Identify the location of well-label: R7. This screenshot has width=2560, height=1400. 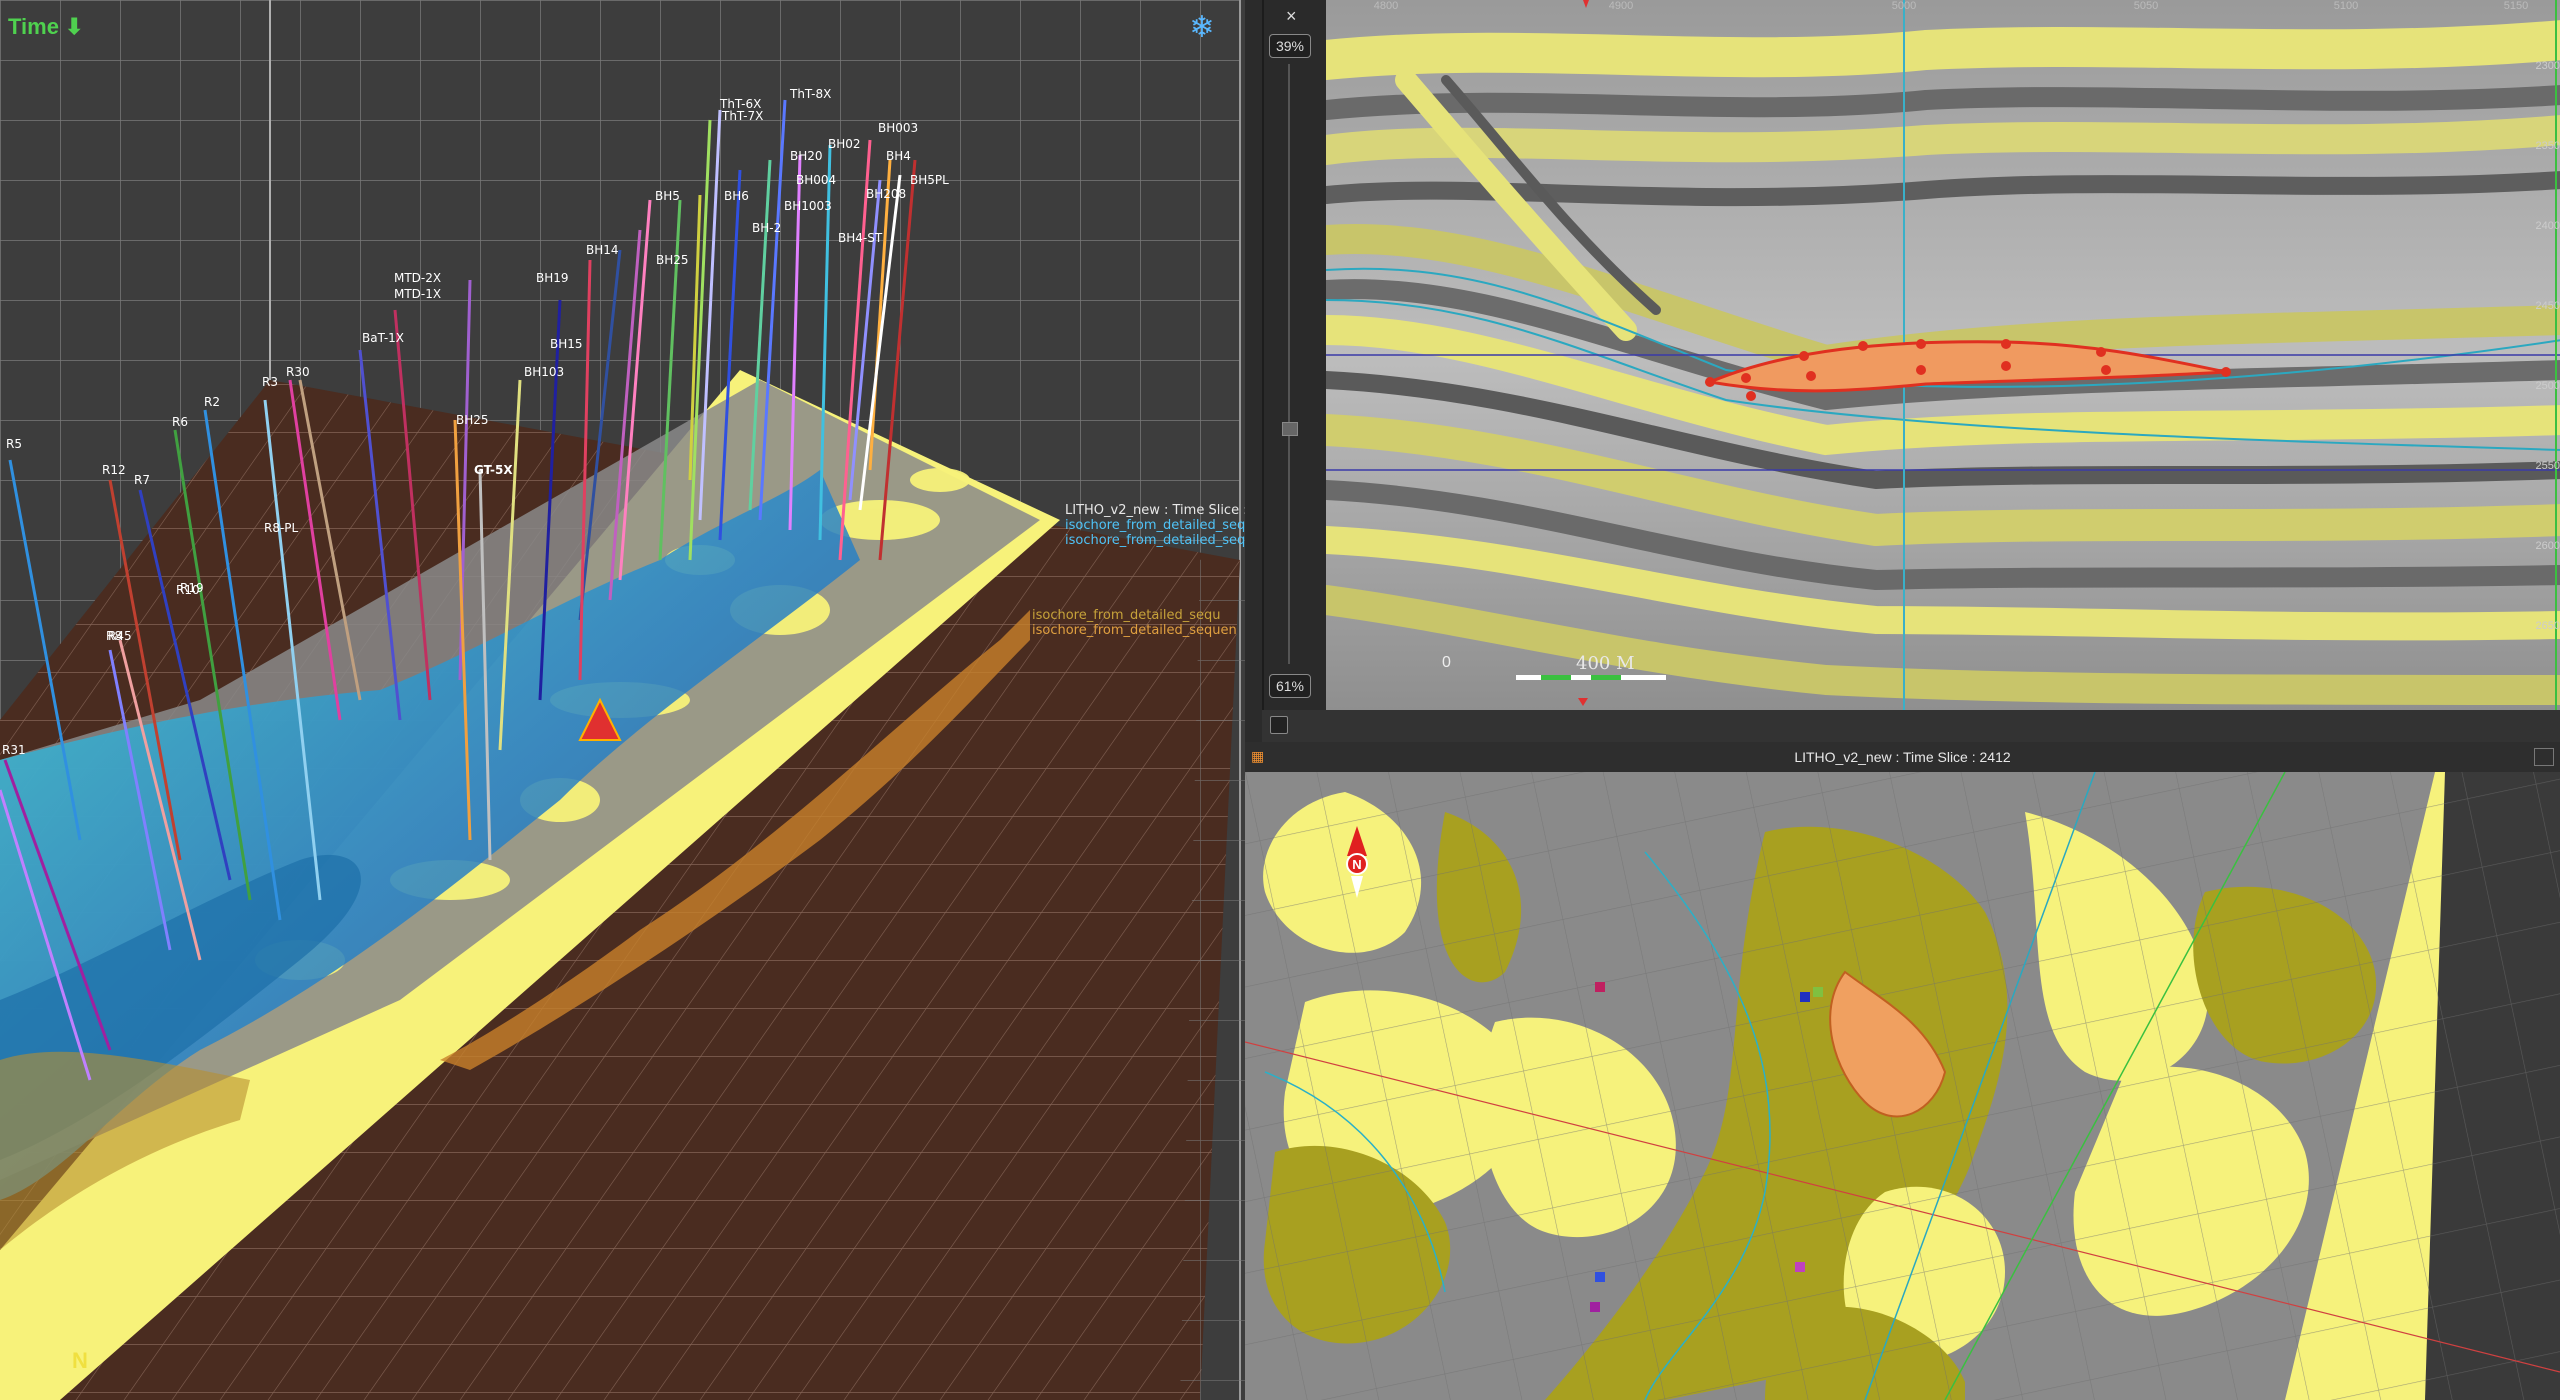
(142, 480).